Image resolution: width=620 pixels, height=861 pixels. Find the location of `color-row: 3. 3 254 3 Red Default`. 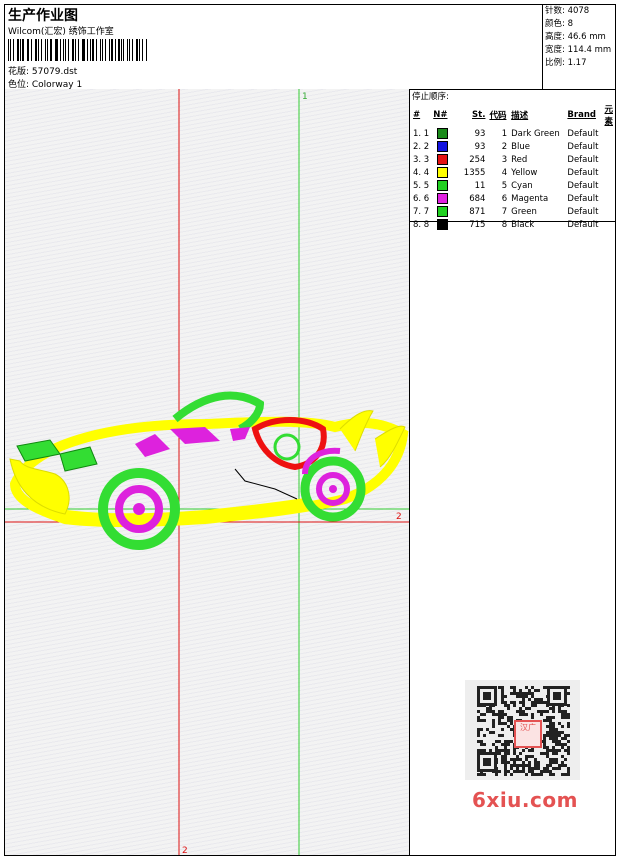

color-row: 3. 3 254 3 Red Default is located at coordinates (513, 159).